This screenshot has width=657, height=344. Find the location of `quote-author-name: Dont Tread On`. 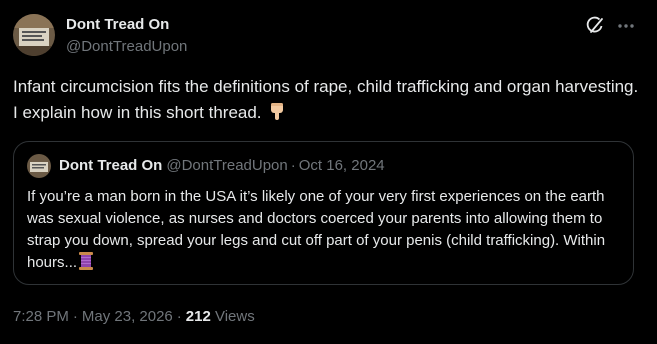

quote-author-name: Dont Tread On is located at coordinates (110, 165).